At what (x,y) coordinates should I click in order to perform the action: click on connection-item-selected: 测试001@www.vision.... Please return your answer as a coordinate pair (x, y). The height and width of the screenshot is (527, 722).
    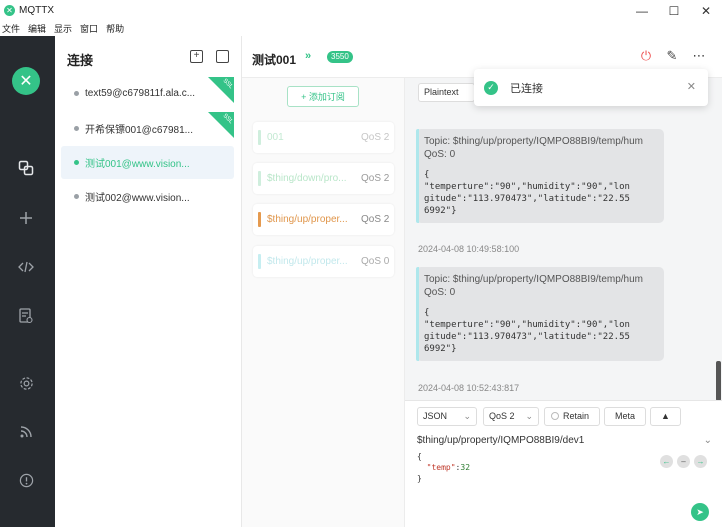
    Looking at the image, I should click on (147, 162).